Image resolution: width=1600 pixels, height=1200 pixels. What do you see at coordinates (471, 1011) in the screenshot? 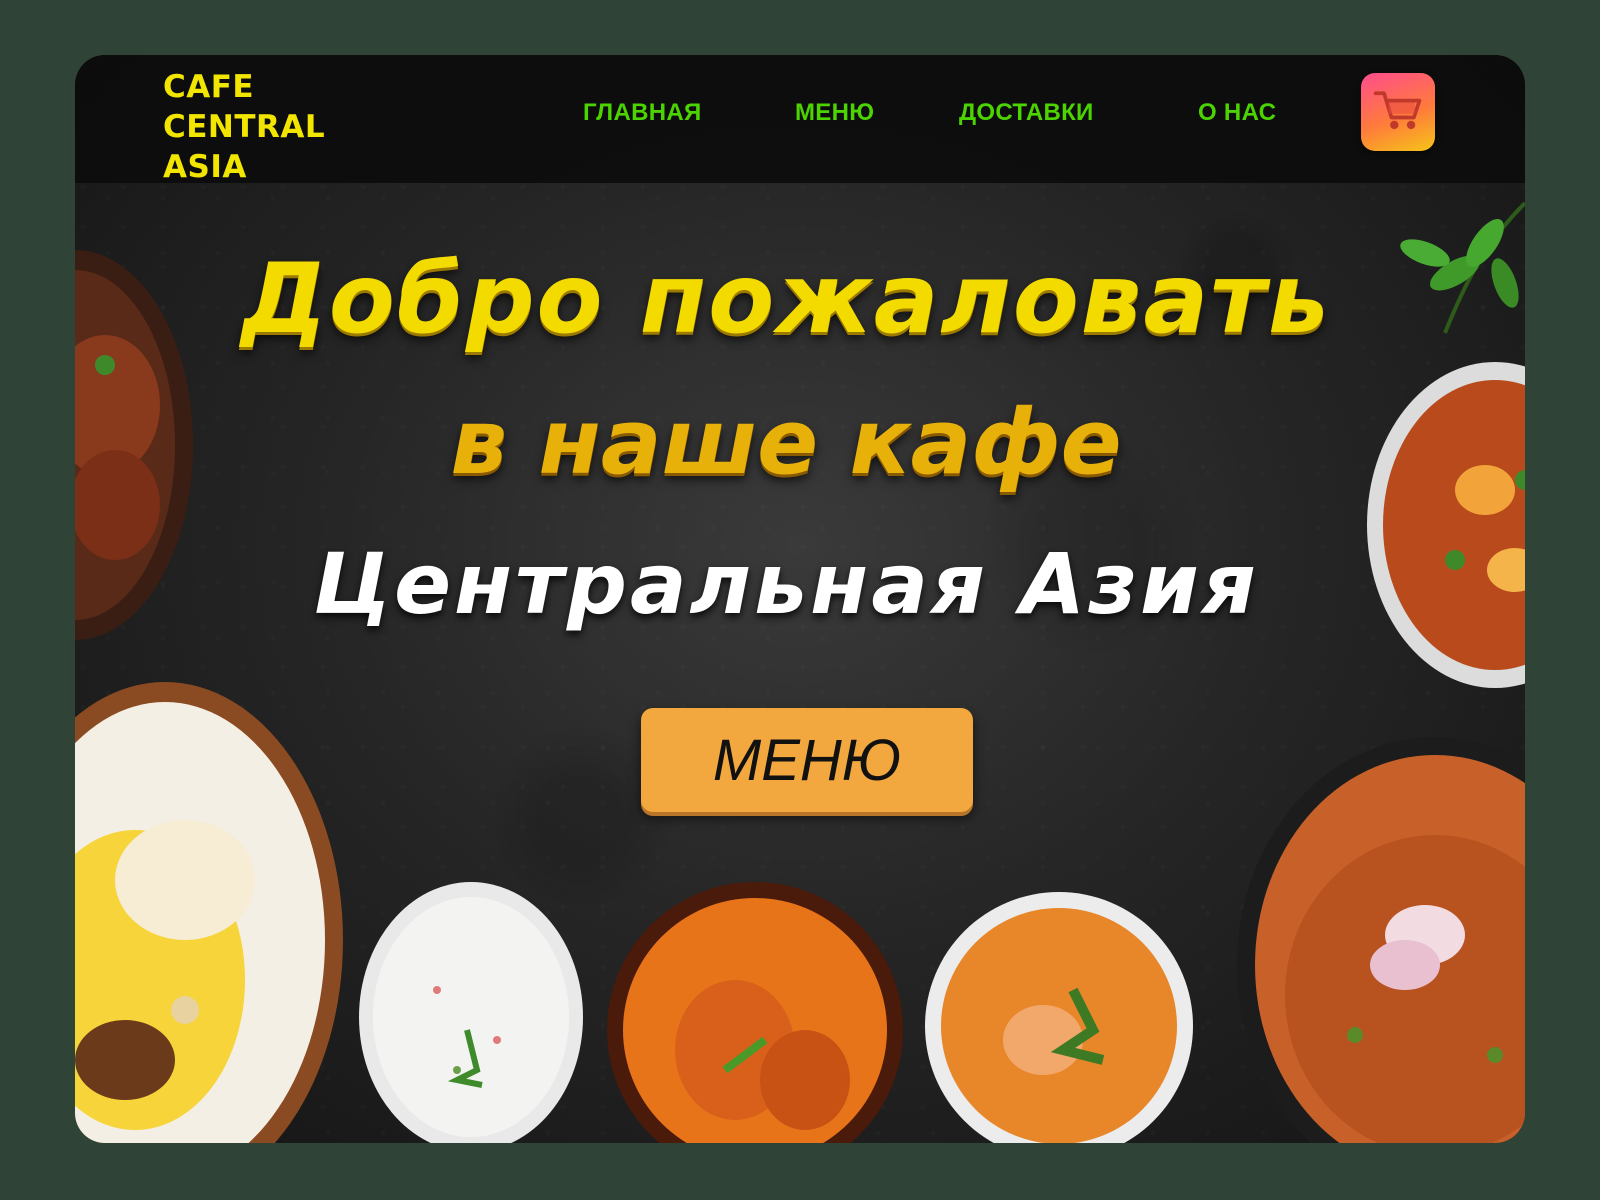
I see `raita-bowl-image` at bounding box center [471, 1011].